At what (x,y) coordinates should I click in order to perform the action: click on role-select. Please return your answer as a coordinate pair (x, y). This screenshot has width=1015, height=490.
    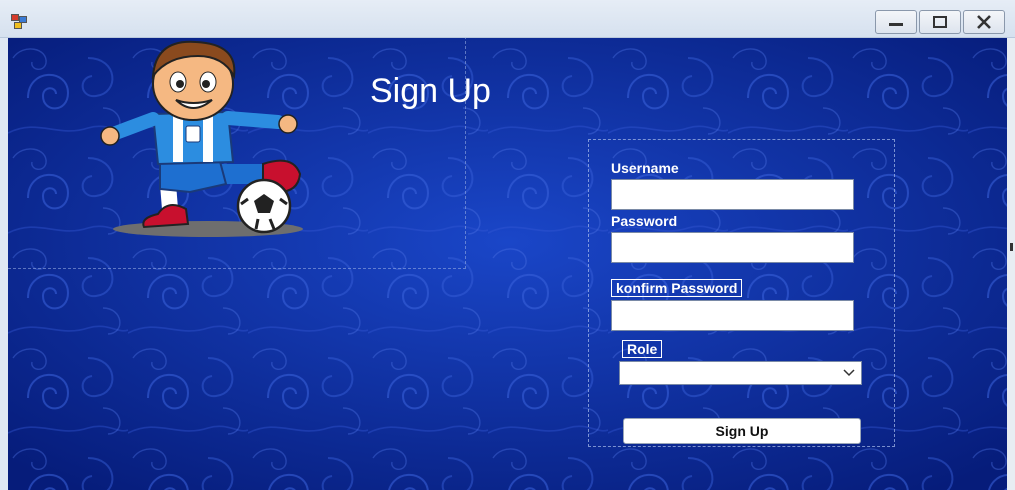
    Looking at the image, I should click on (740, 373).